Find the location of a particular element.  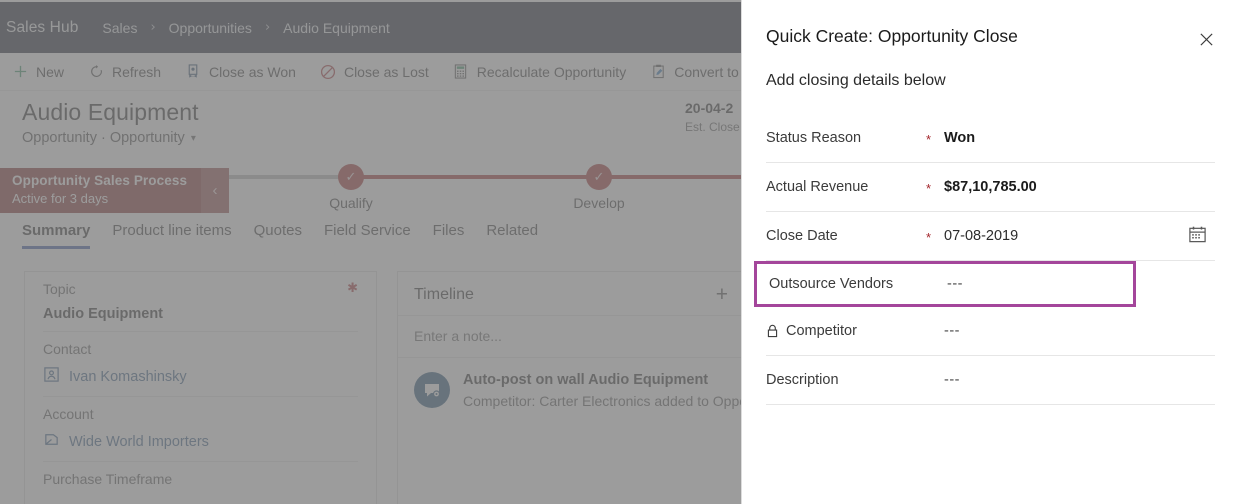

field-outsource-vendors: Outsource Vendors --- is located at coordinates (945, 284).